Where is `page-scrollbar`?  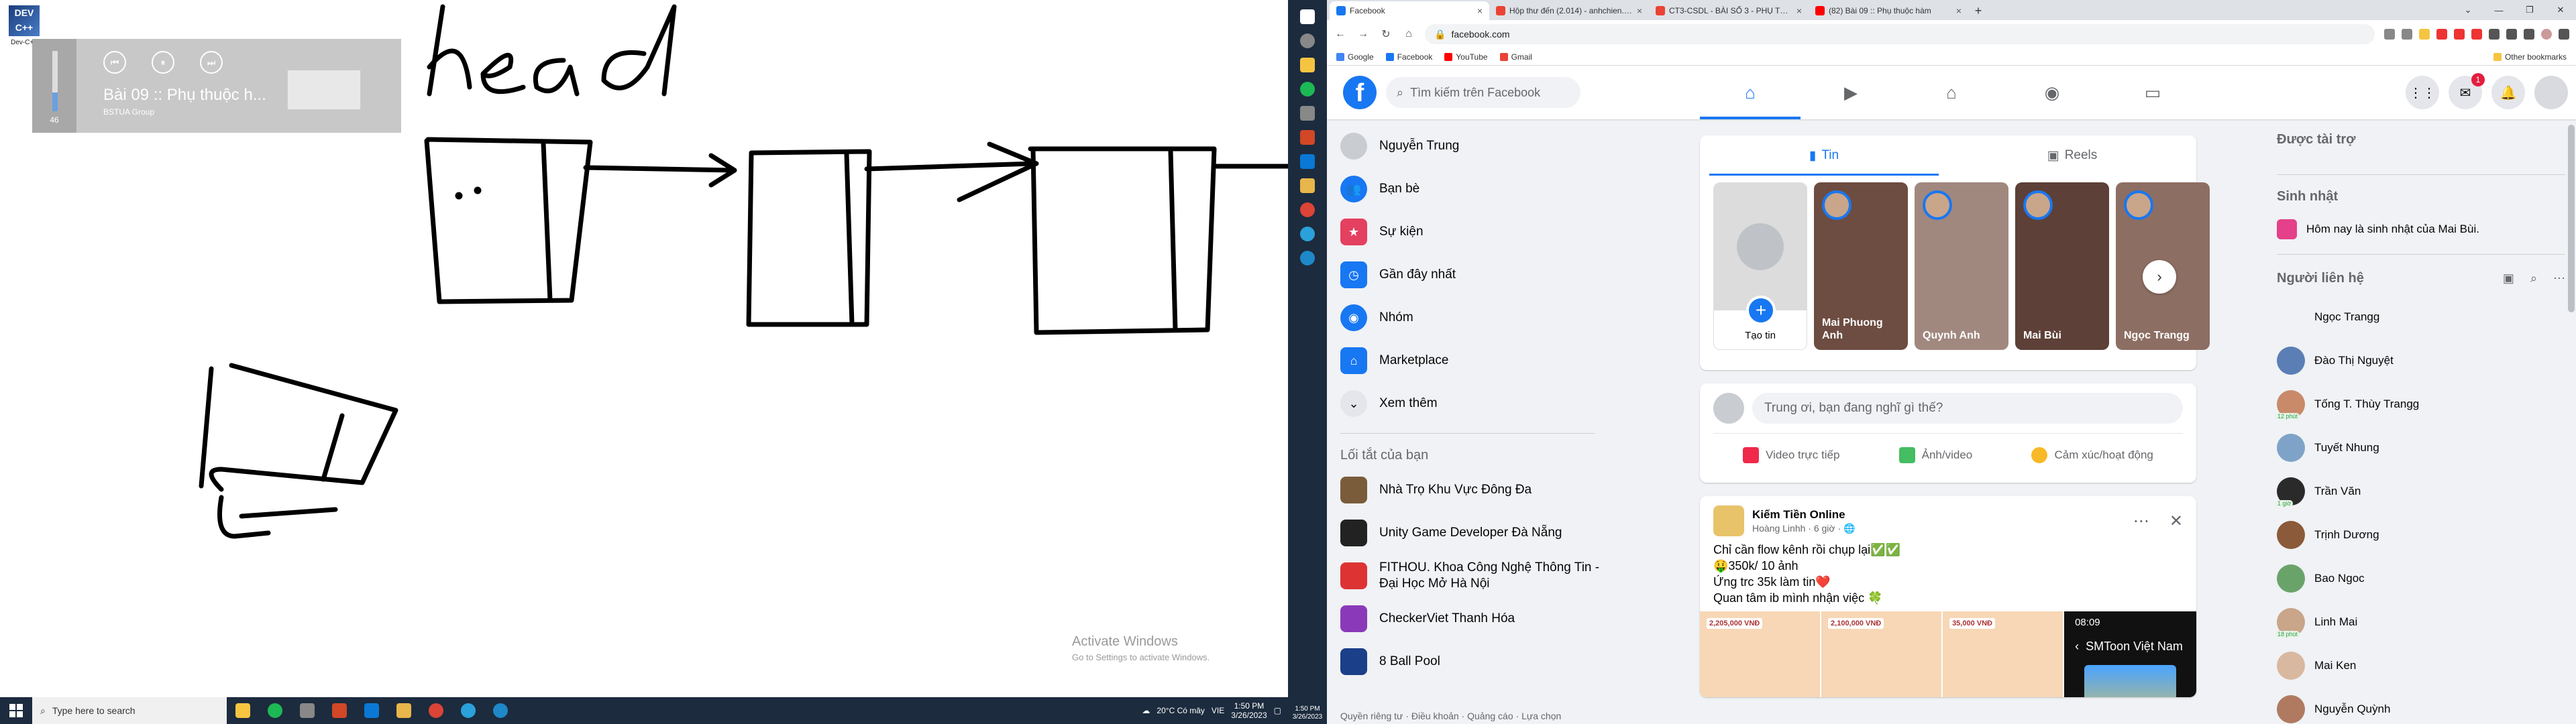
page-scrollbar is located at coordinates (2571, 218).